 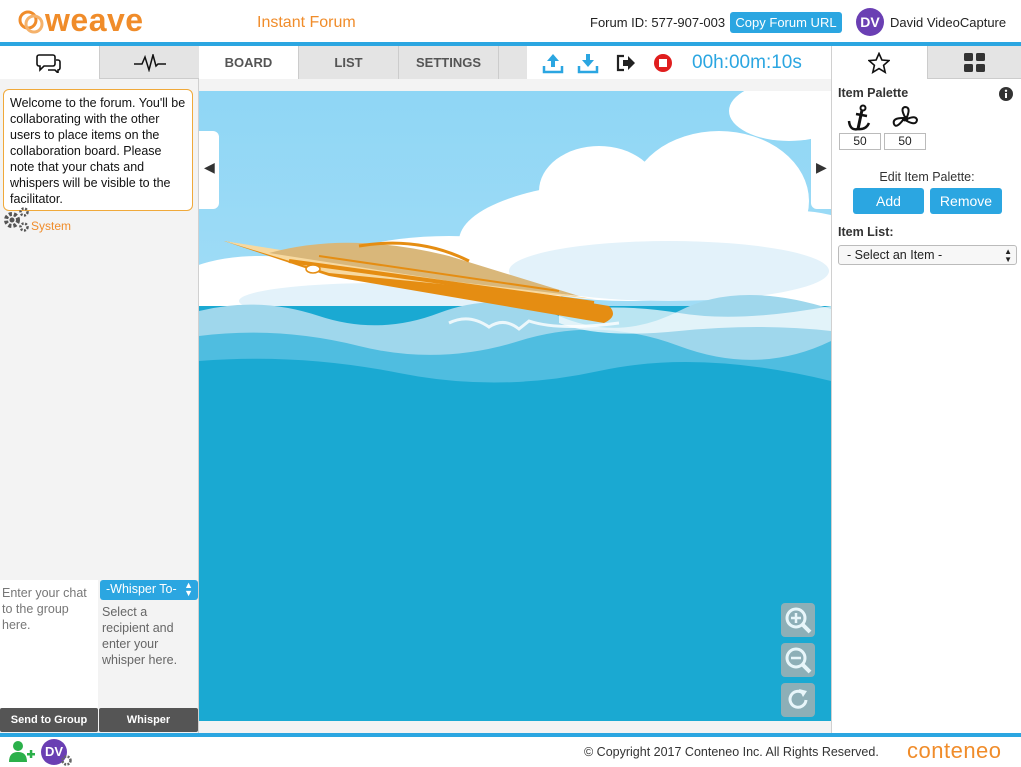 What do you see at coordinates (349, 62) in the screenshot?
I see `tab-list: LIST` at bounding box center [349, 62].